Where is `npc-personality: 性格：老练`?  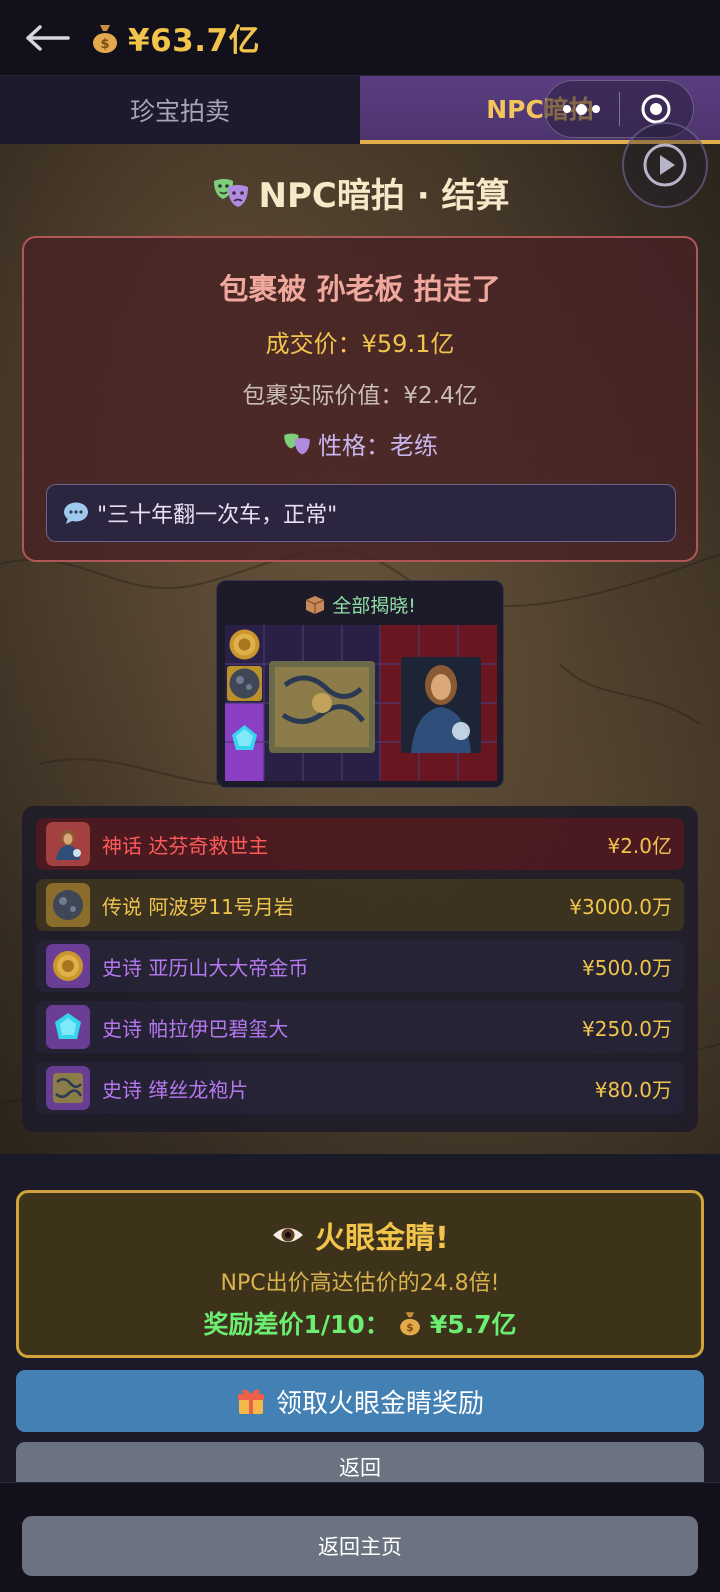 npc-personality: 性格：老练 is located at coordinates (360, 443).